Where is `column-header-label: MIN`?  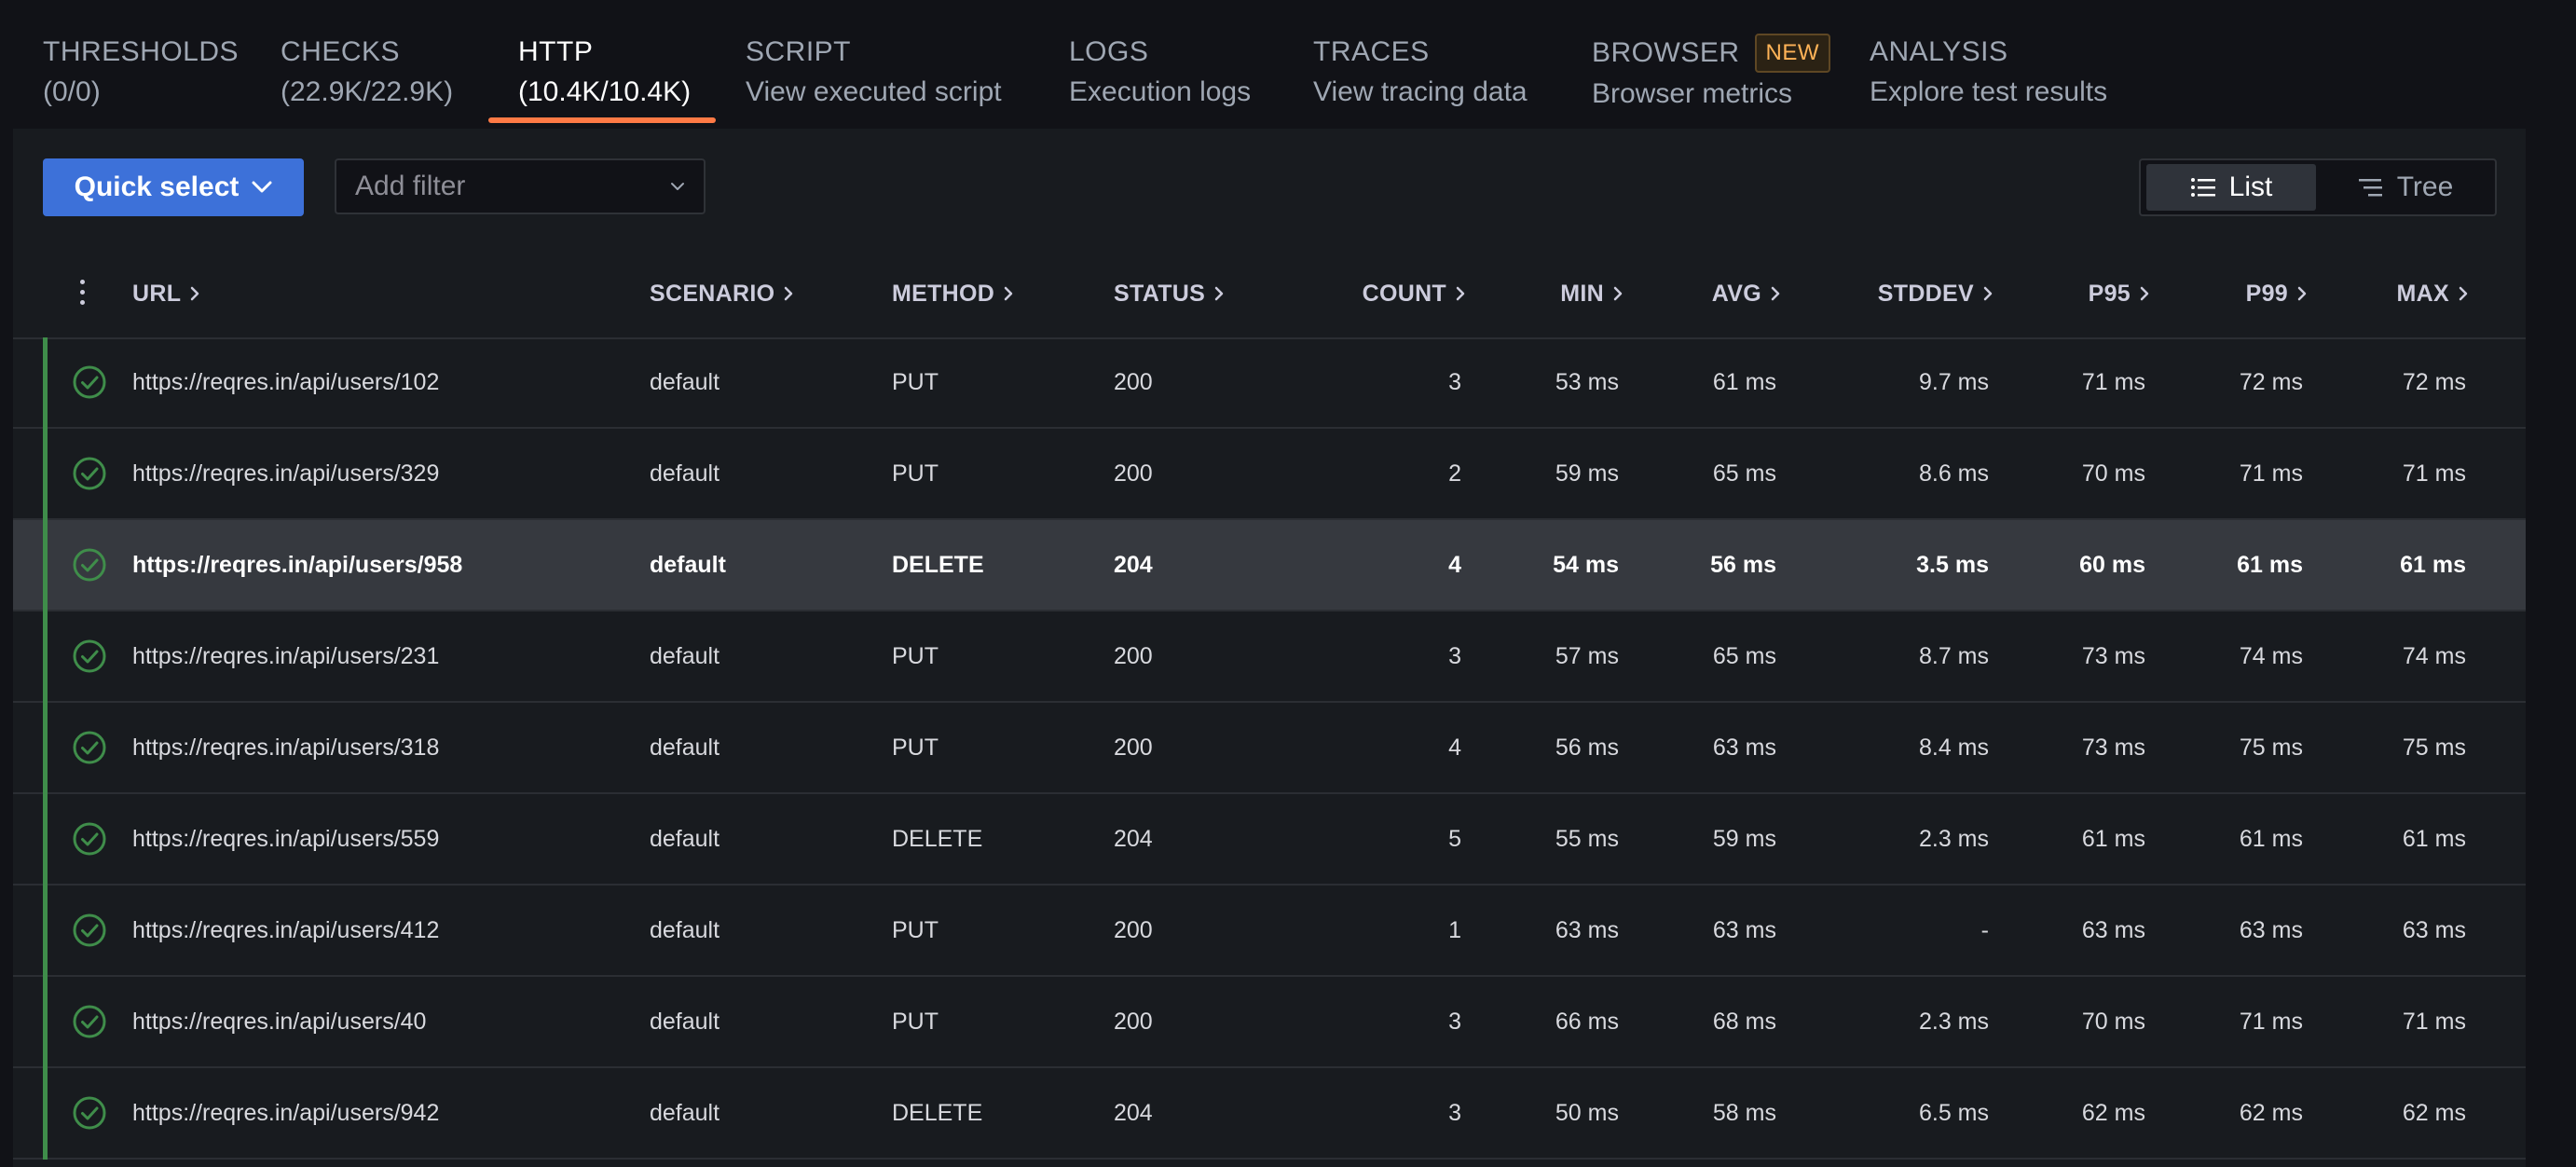
column-header-label: MIN is located at coordinates (1582, 294).